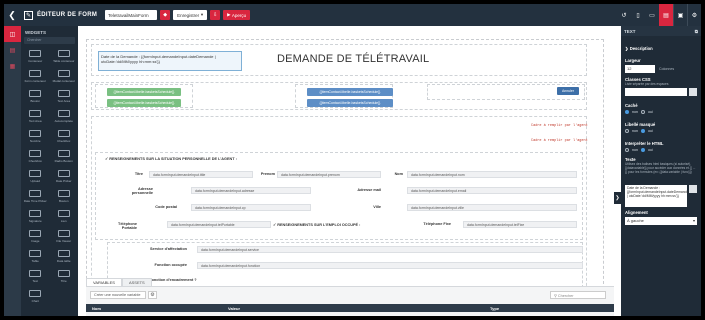 The width and height of the screenshot is (705, 320). I want to click on widget-label: Upload, so click(35, 180).